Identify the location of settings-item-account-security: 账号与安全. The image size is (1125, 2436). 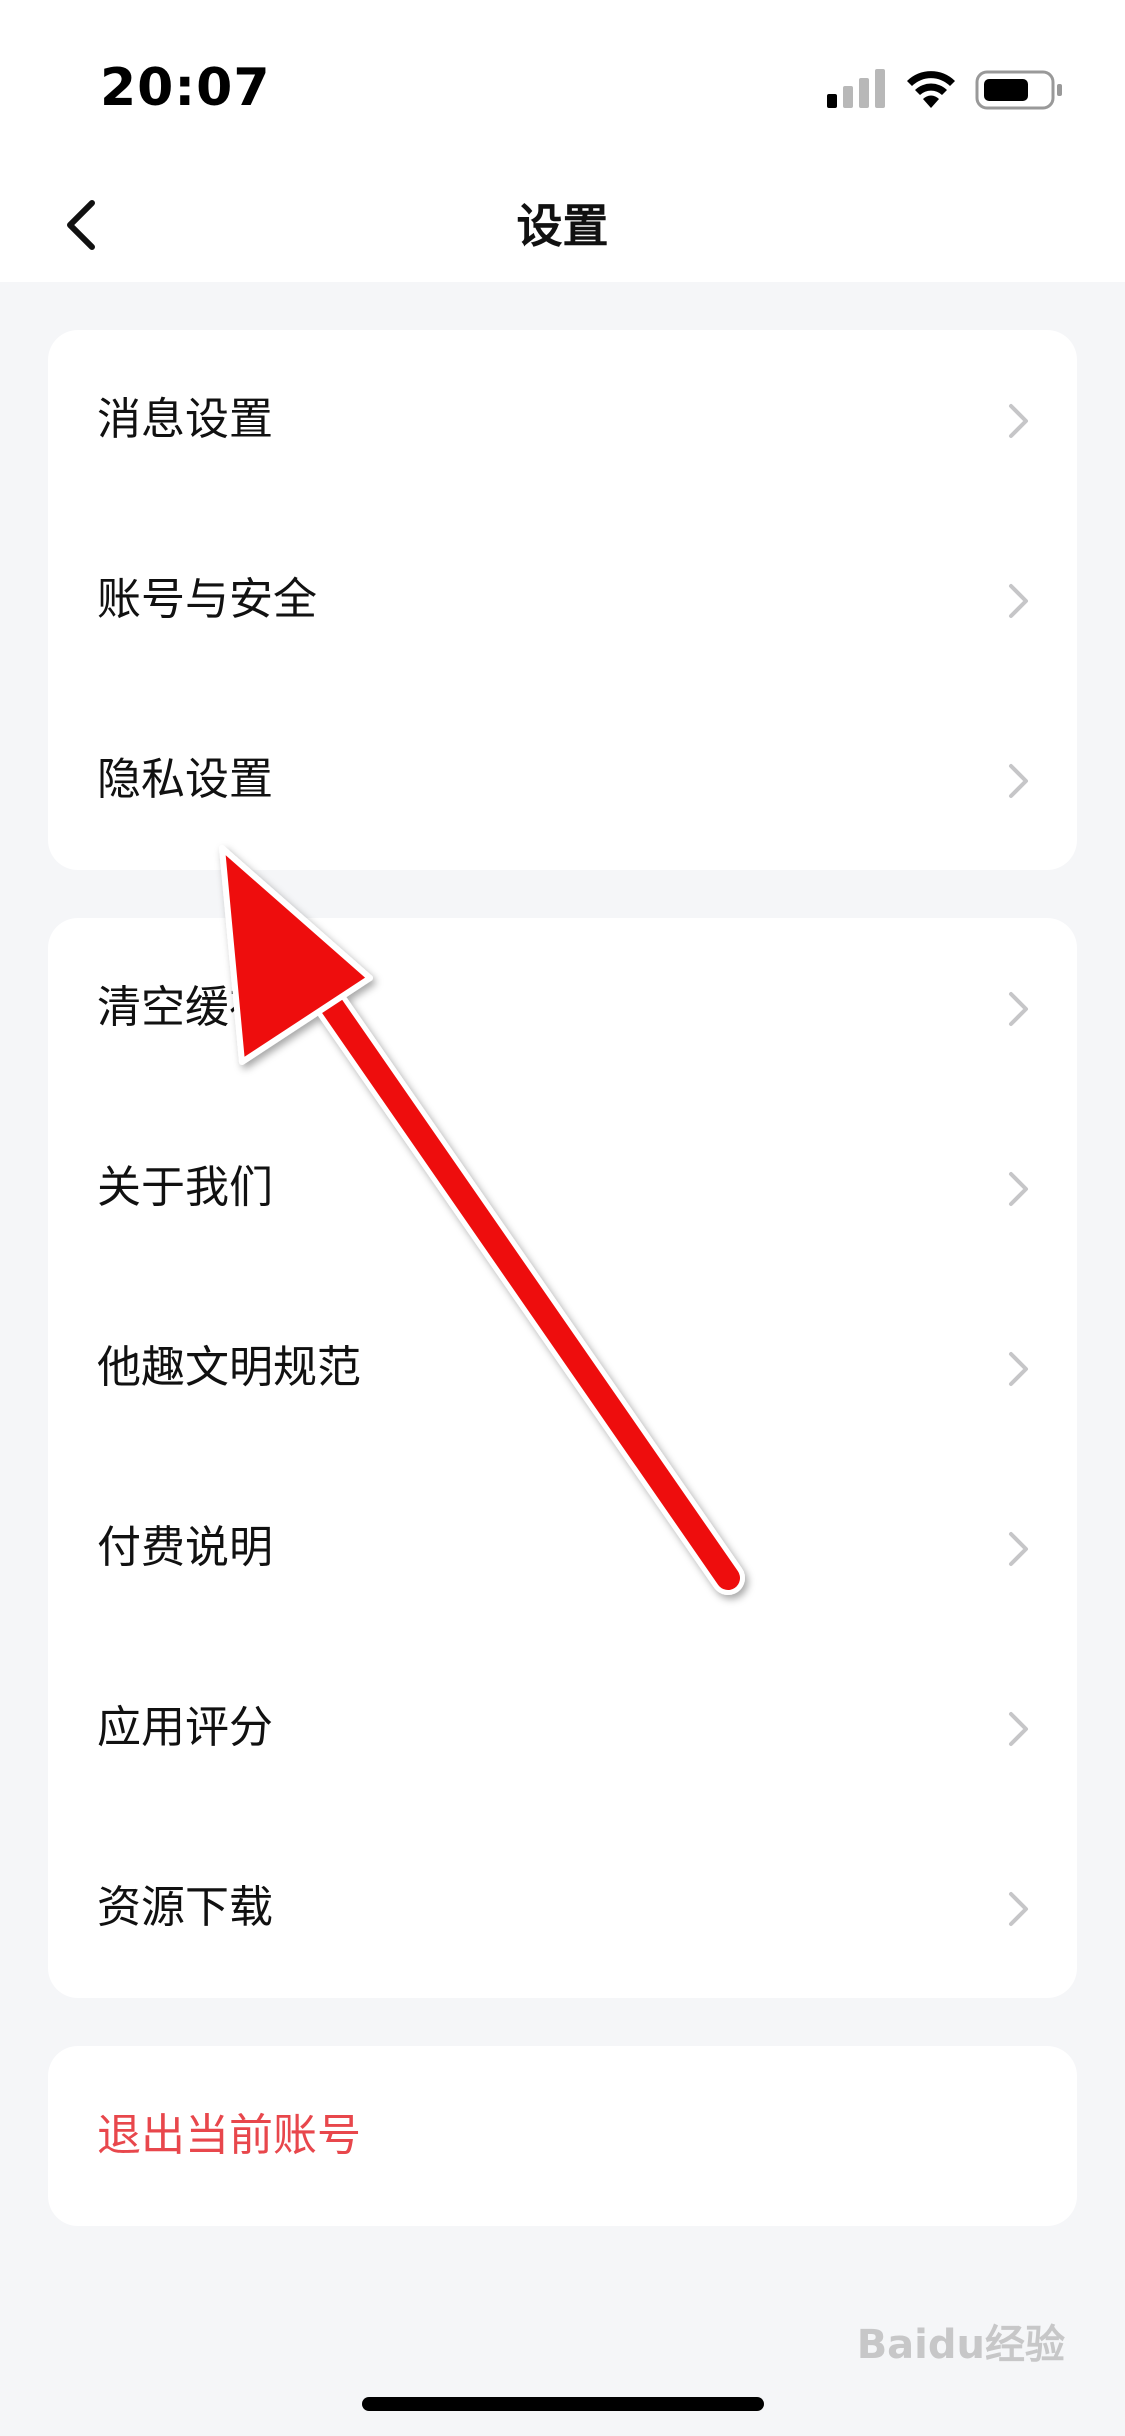
(562, 600).